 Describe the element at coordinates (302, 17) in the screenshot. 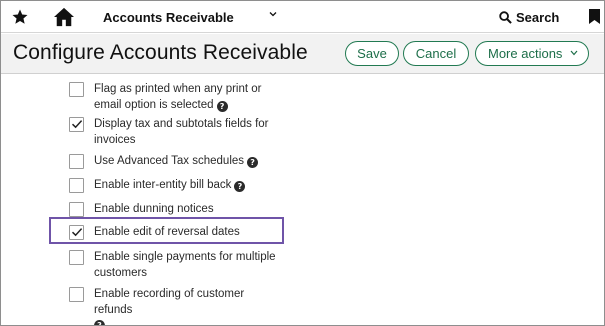

I see `top-bar: Accounts Receivable Search` at that location.